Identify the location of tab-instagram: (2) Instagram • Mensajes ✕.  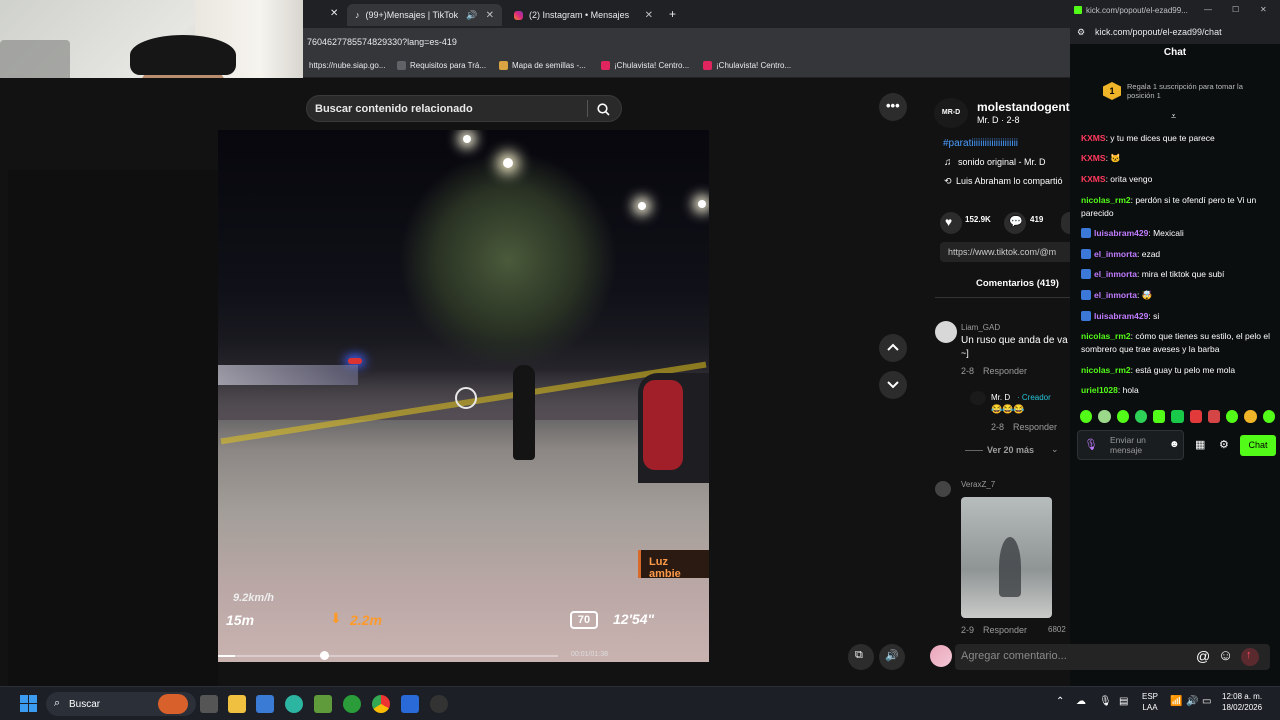
(583, 15).